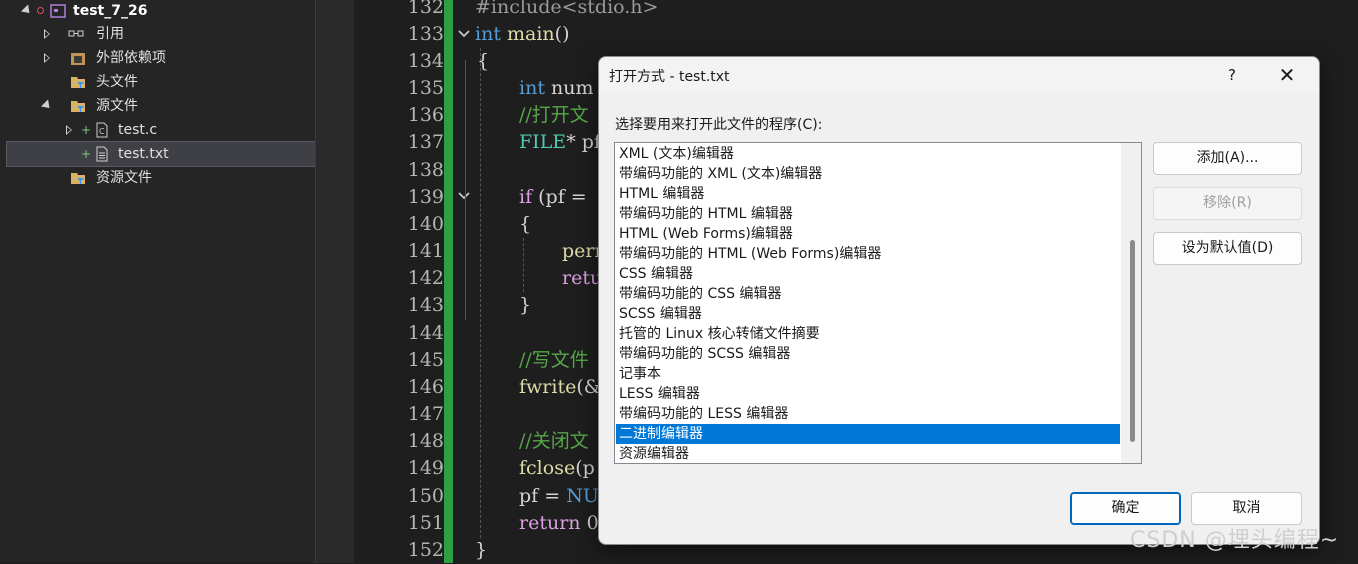 The image size is (1358, 564). I want to click on code-text: (pf =, so click(559, 197).